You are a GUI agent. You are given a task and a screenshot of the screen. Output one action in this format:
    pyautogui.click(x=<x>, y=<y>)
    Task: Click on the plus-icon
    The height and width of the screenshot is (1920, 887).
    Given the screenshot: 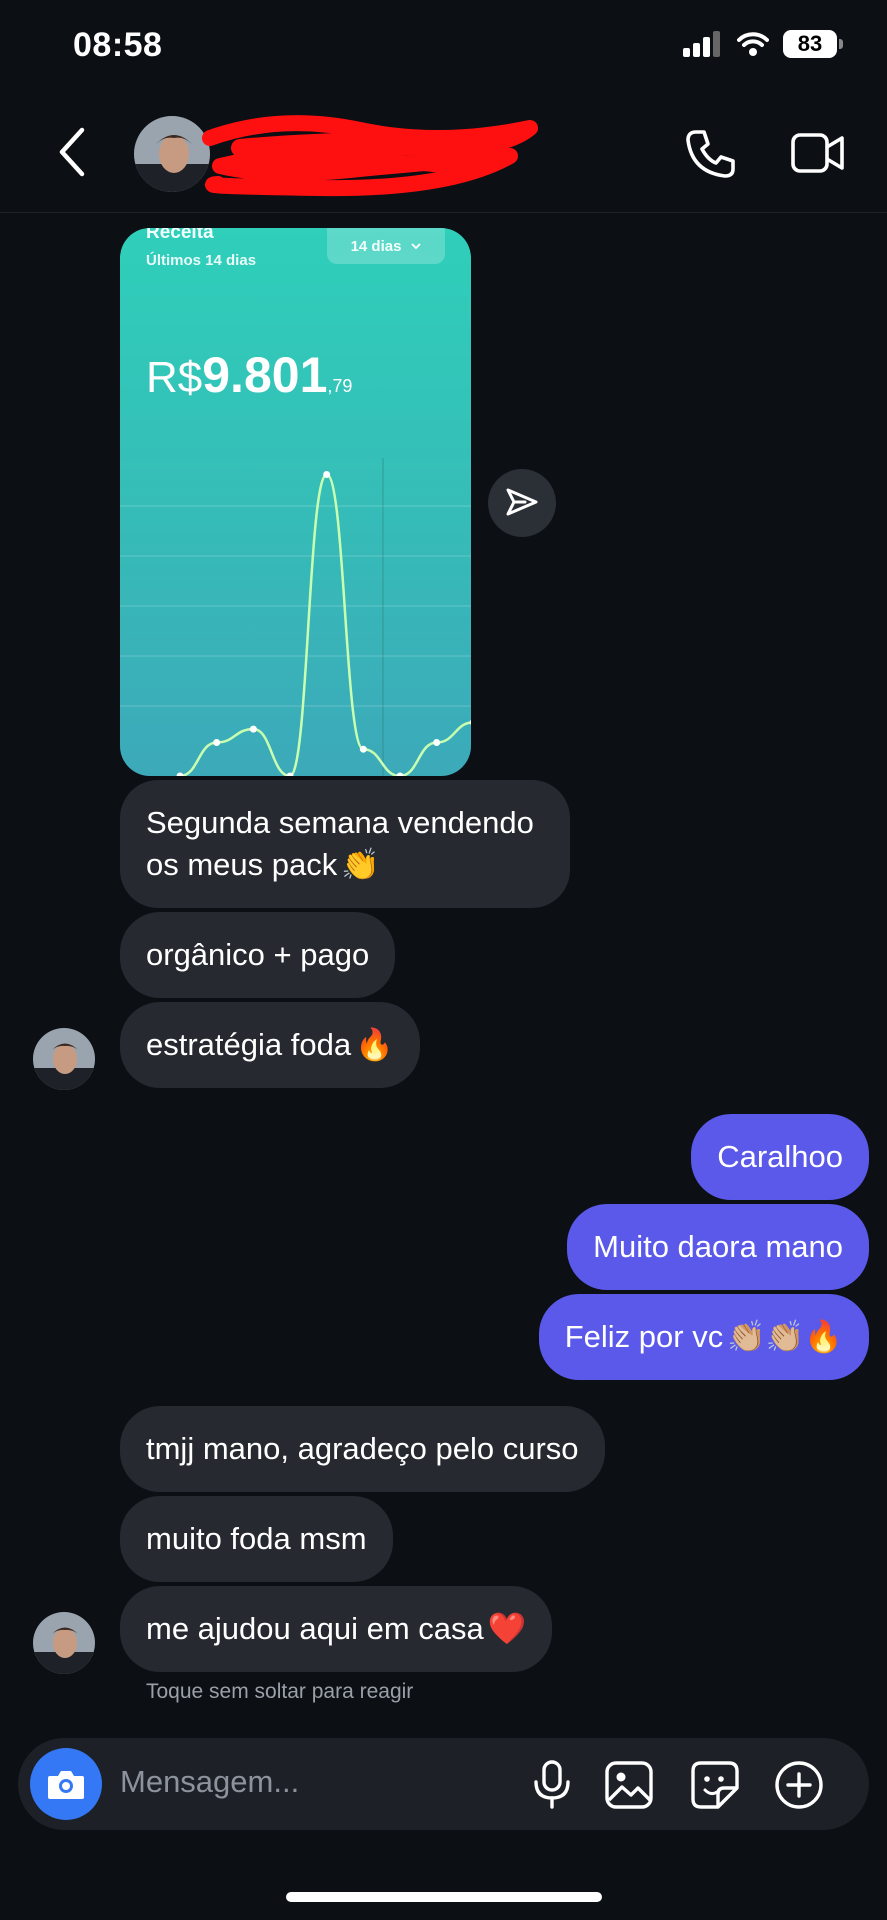 What is the action you would take?
    pyautogui.click(x=799, y=1785)
    